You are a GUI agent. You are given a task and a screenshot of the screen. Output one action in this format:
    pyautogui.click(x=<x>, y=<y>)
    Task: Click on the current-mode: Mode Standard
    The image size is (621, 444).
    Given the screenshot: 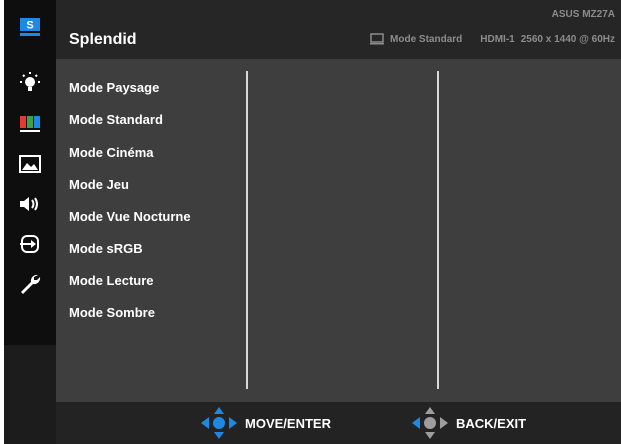 What is the action you would take?
    pyautogui.click(x=426, y=39)
    